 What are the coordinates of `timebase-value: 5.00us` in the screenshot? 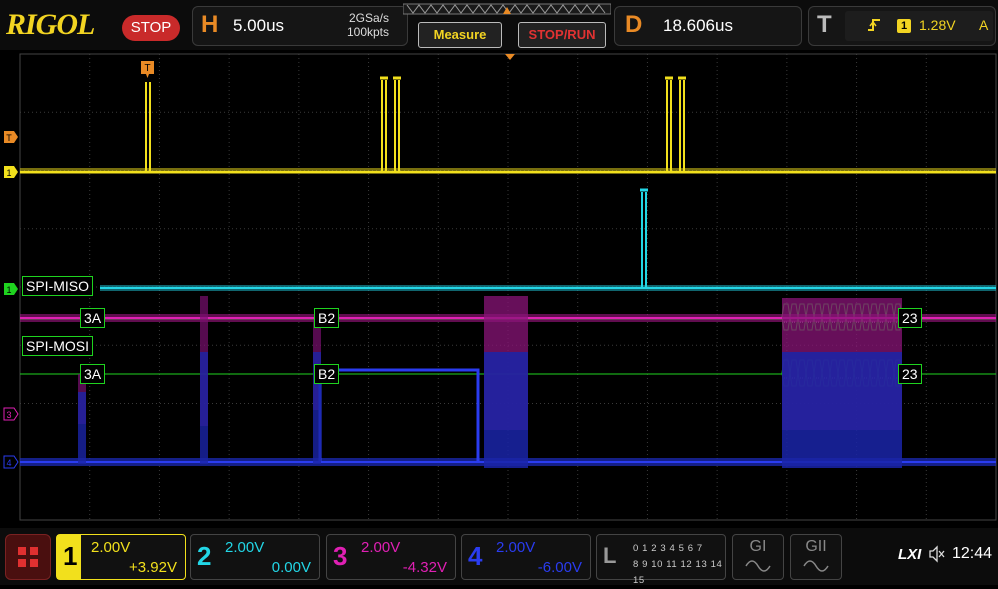 It's located at (259, 25).